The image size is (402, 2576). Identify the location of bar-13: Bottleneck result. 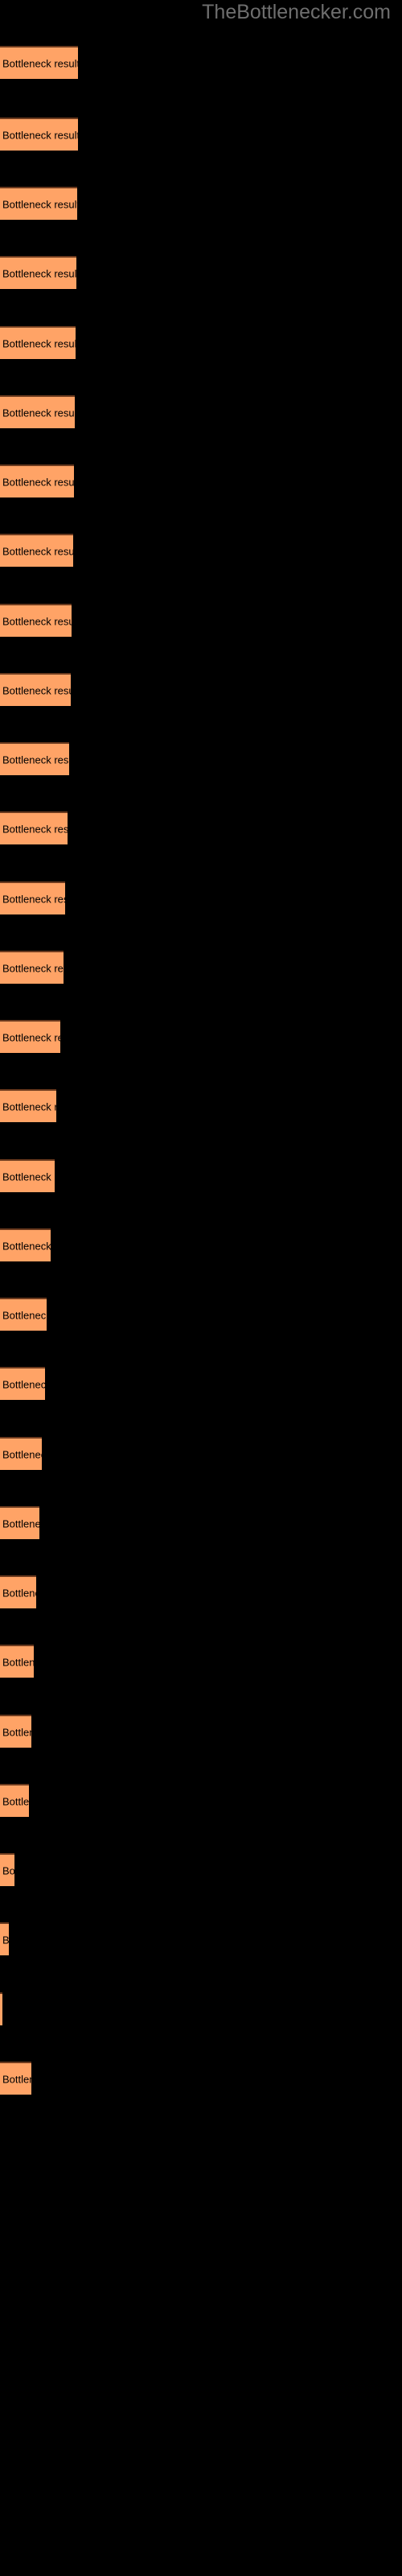
(32, 897).